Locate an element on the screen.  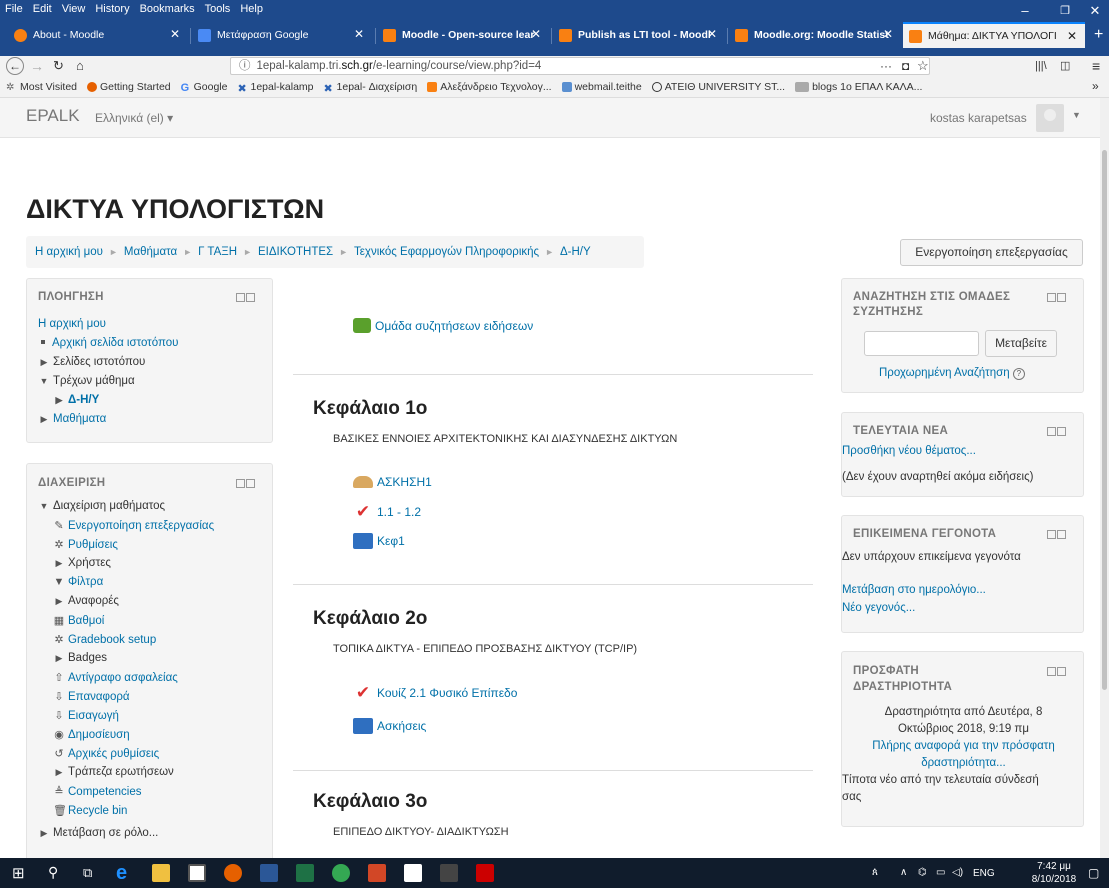
tray-chevron-icon: ∧ is located at coordinates (903, 872).